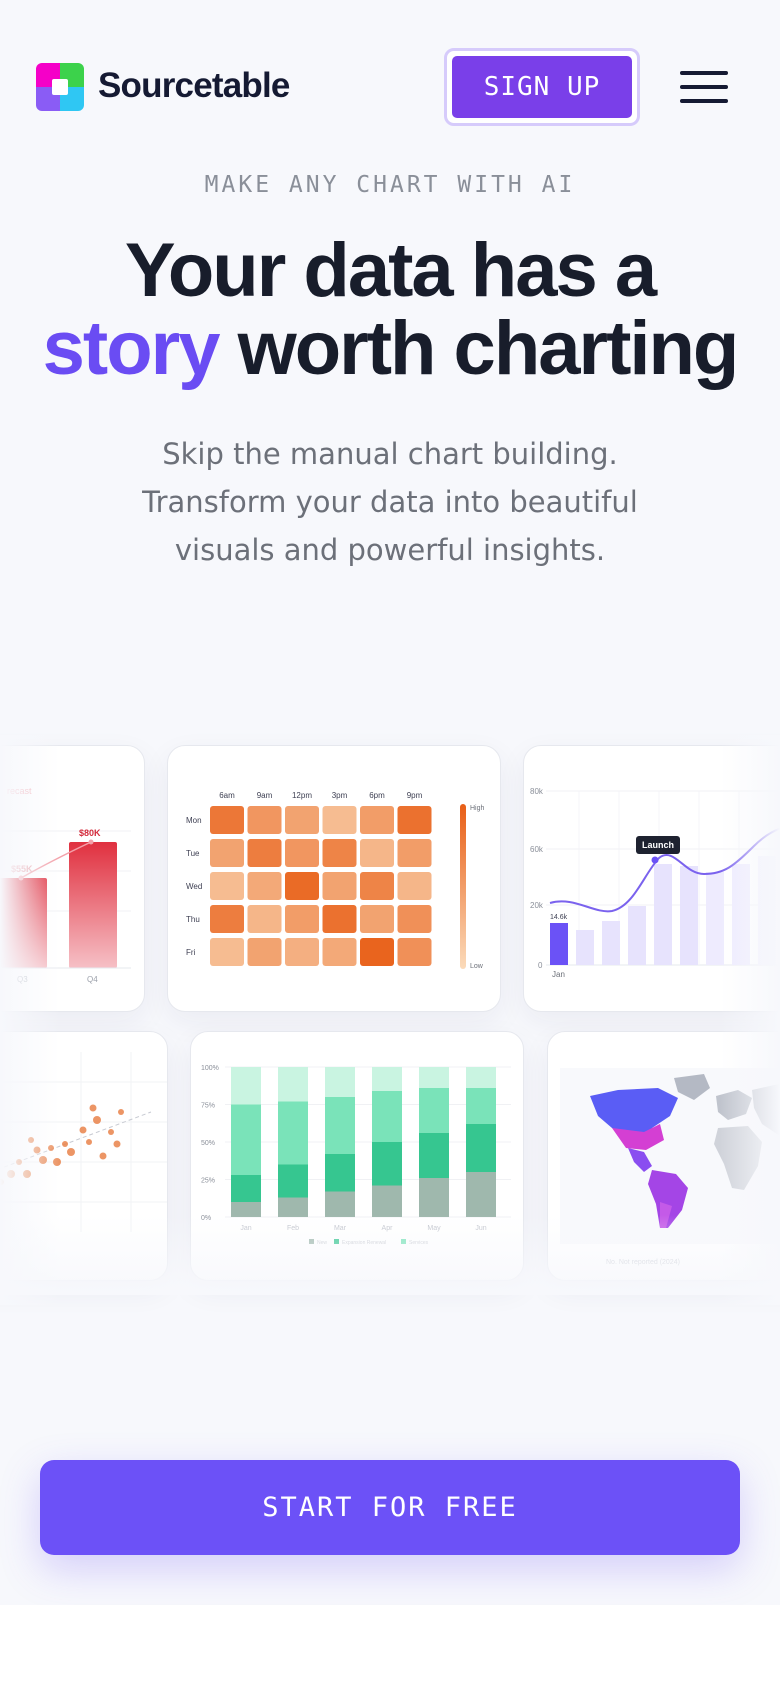 Image resolution: width=780 pixels, height=1688 pixels. I want to click on stacked-y-tick: 0%, so click(206, 1218).